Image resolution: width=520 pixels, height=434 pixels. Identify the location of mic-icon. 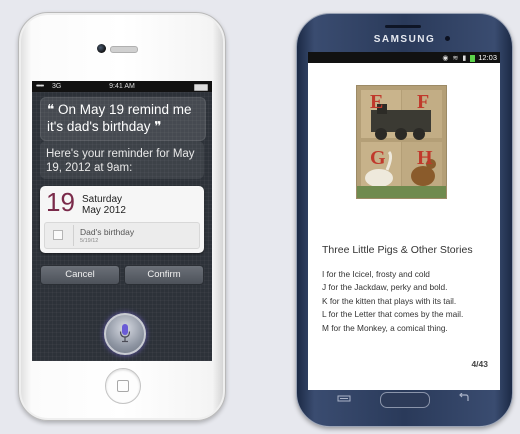
(125, 333).